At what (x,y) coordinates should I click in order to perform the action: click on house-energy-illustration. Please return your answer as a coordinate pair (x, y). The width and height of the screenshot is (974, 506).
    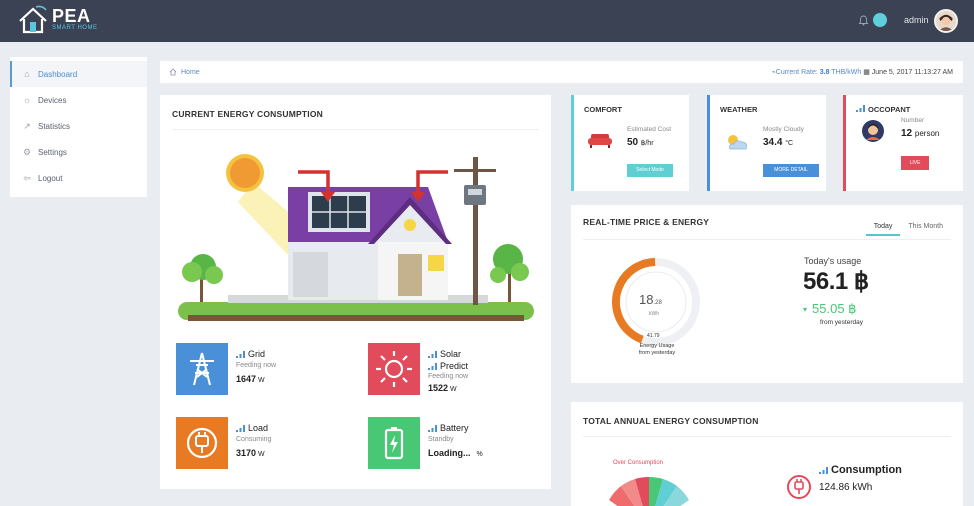
    Looking at the image, I should click on (356, 237).